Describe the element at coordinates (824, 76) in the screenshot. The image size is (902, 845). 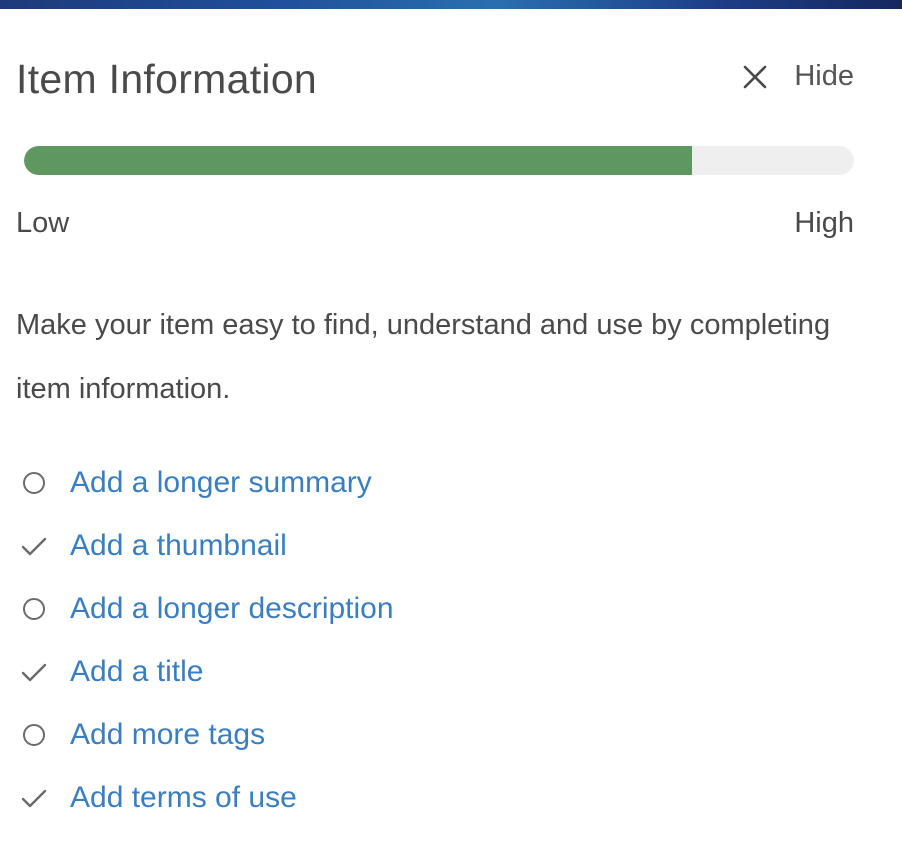
I see `hide-label: Hide` at that location.